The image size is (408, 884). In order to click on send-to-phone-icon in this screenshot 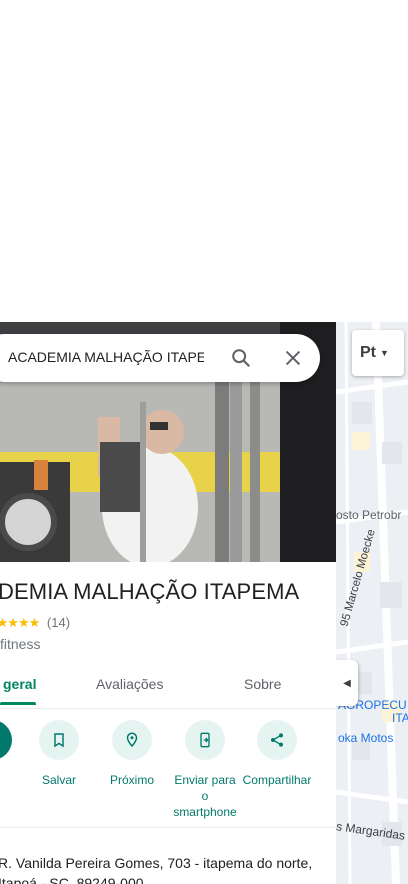, I will do `click(205, 740)`.